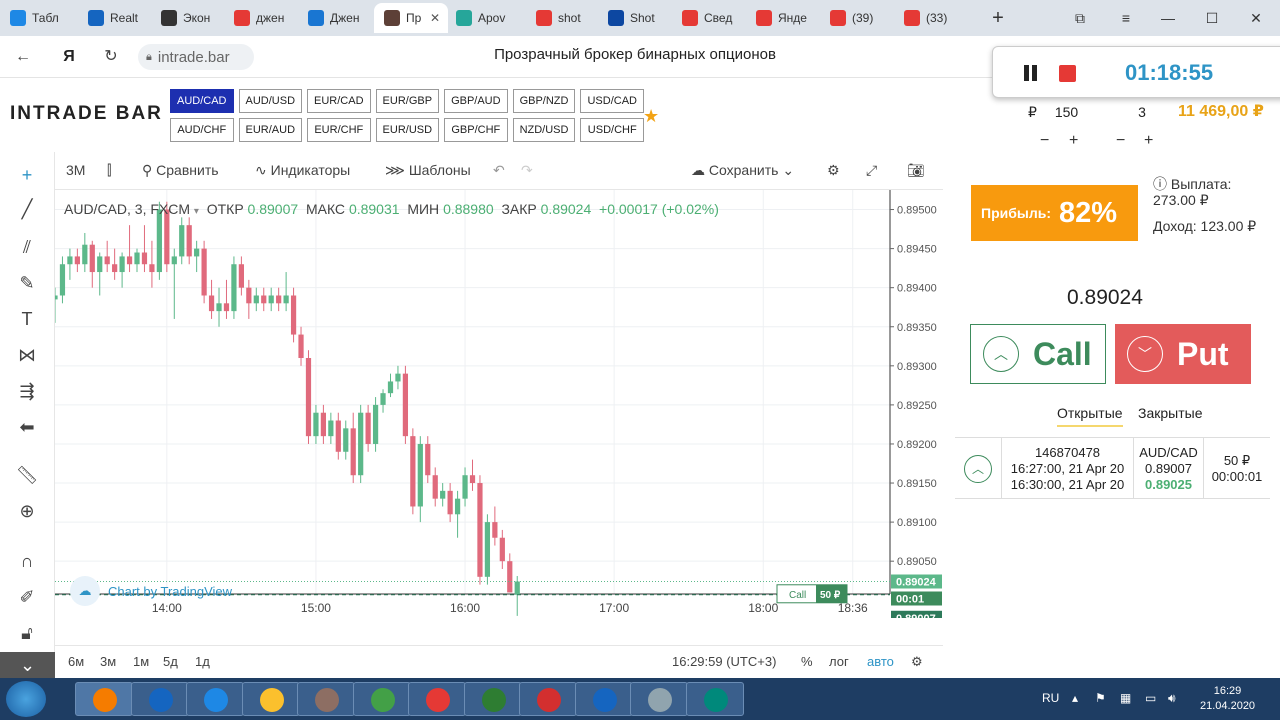 Image resolution: width=1280 pixels, height=720 pixels. I want to click on magnet-icon: ∩, so click(27, 561).